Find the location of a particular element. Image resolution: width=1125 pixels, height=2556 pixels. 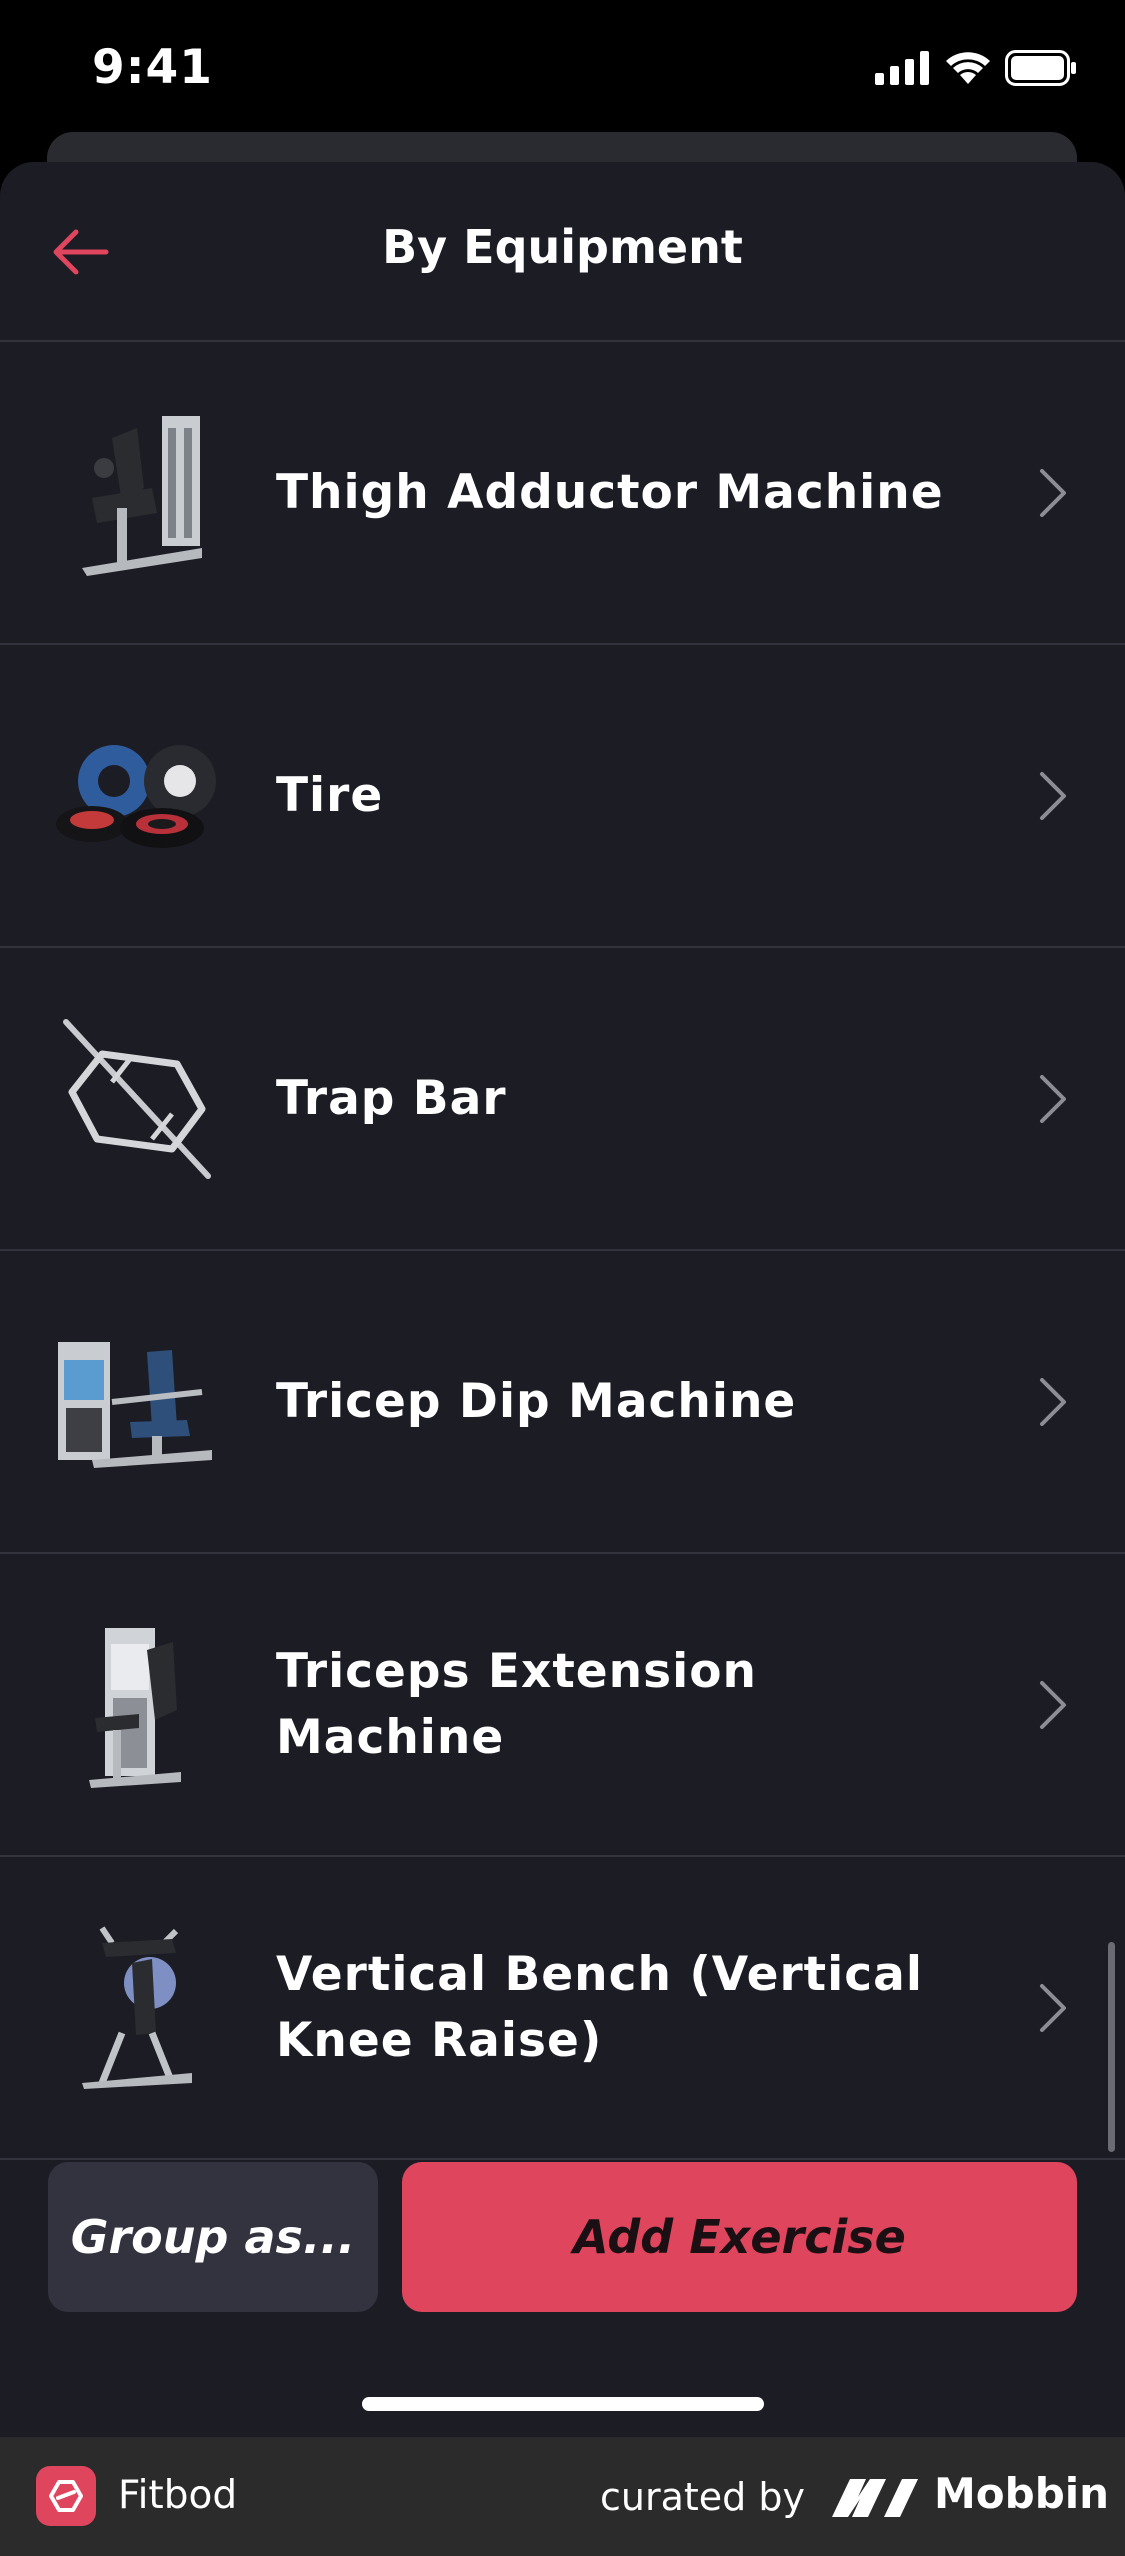

list-item-label: Thigh Adductor Machine is located at coordinates (610, 492).